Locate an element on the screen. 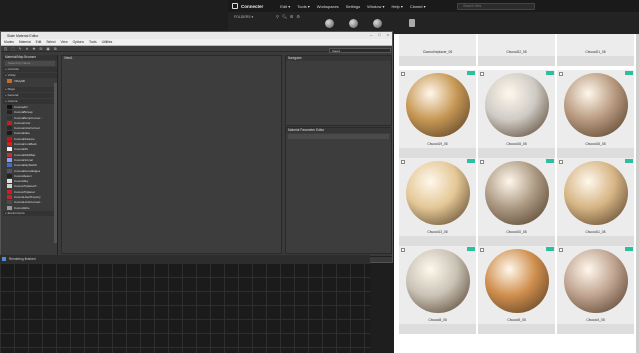 Image resolution: width=639 pixels, height=353 pixels. menu-edit: Edit ▾ is located at coordinates (285, 6).